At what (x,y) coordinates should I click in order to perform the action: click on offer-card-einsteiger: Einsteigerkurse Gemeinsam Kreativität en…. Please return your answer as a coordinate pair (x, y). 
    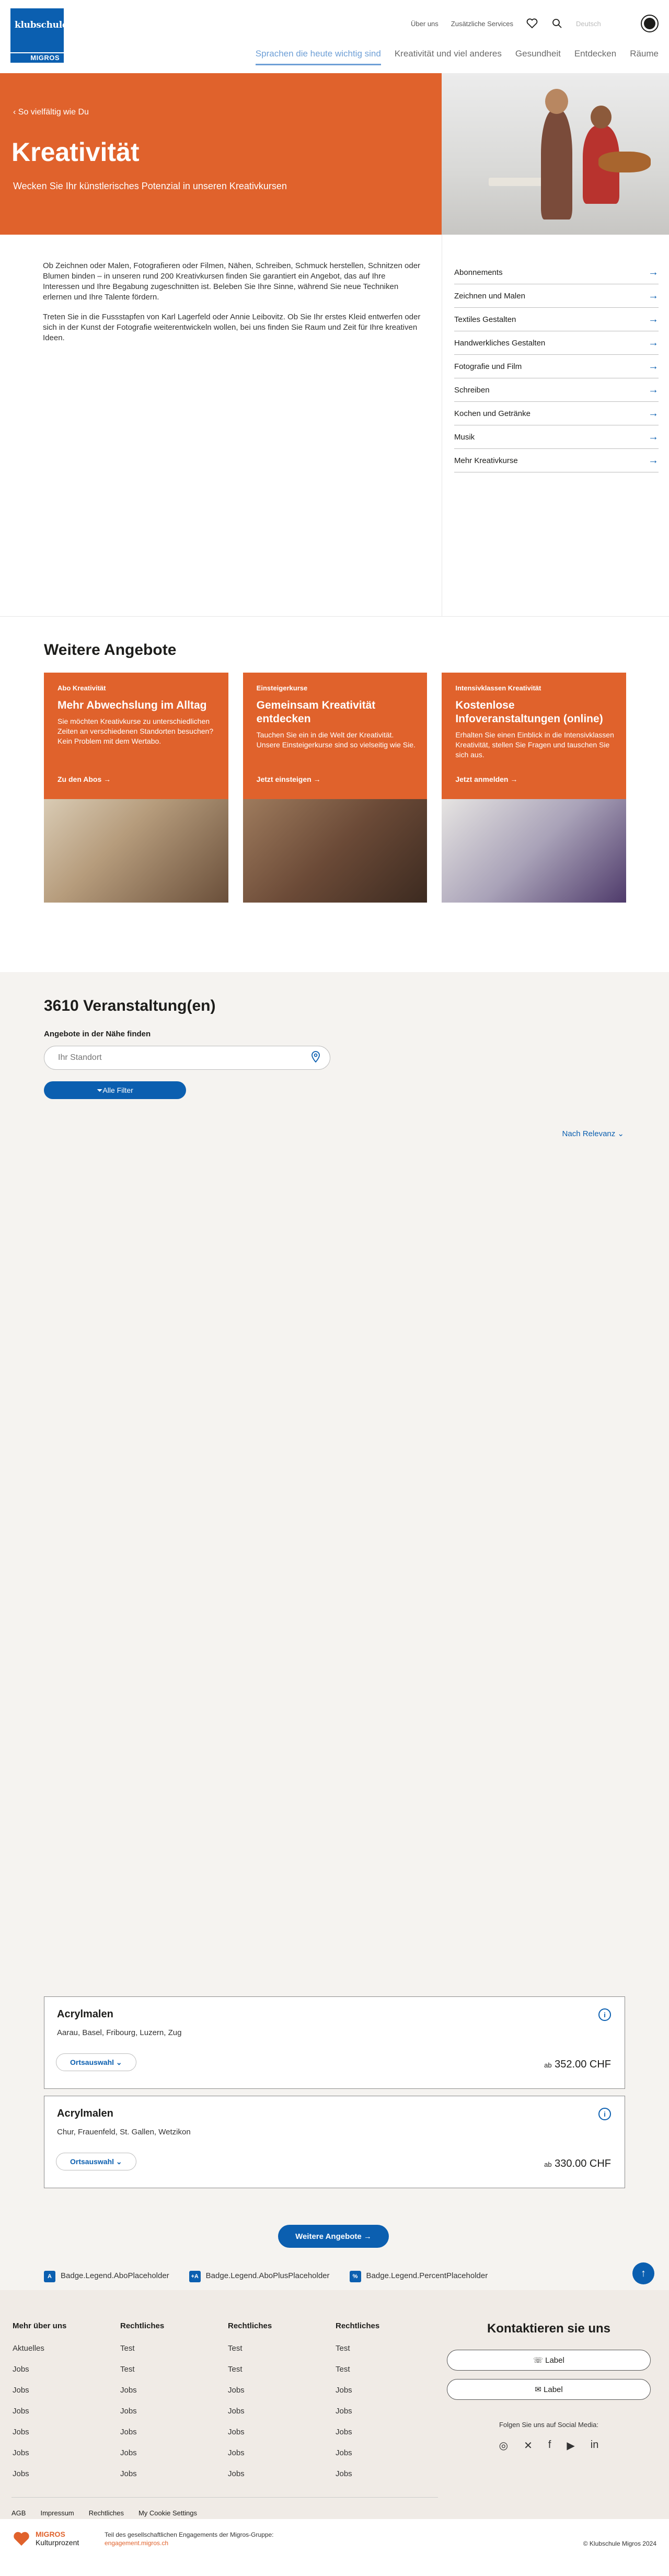
    Looking at the image, I should click on (335, 788).